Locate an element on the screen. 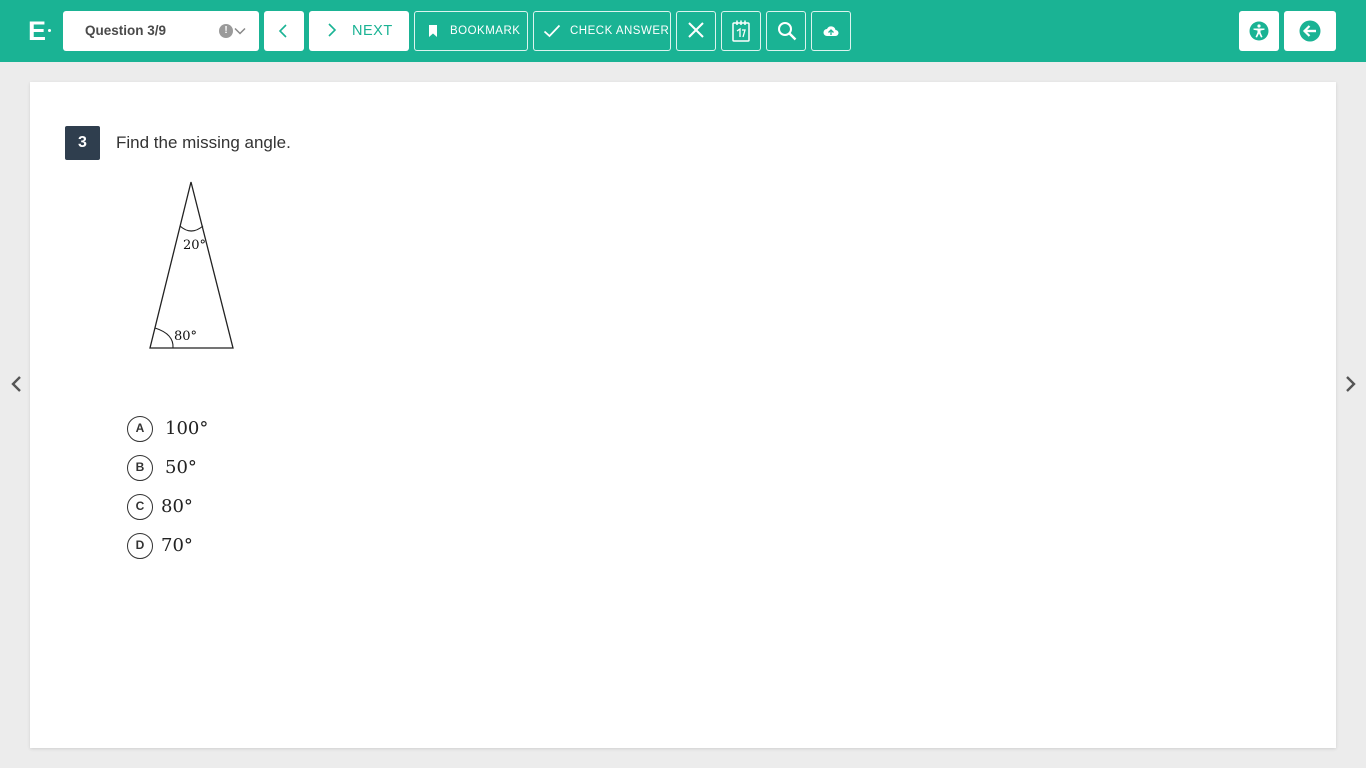 The width and height of the screenshot is (1366, 768). choice-letter: A is located at coordinates (140, 429).